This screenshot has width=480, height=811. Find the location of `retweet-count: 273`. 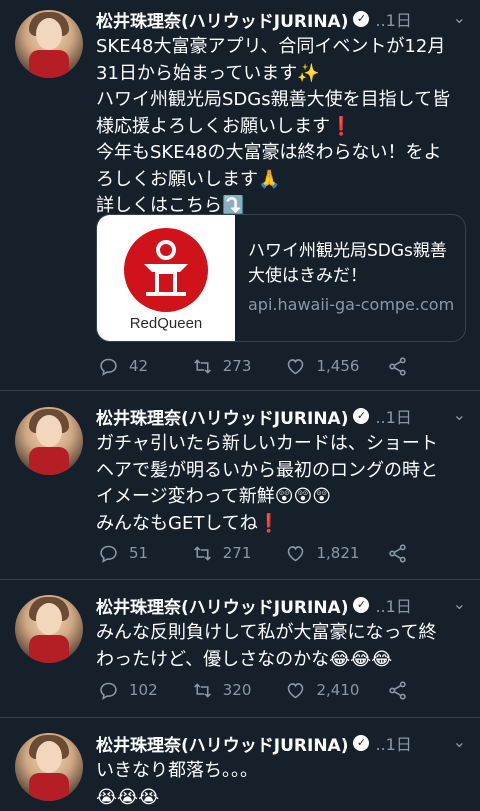

retweet-count: 273 is located at coordinates (237, 366).